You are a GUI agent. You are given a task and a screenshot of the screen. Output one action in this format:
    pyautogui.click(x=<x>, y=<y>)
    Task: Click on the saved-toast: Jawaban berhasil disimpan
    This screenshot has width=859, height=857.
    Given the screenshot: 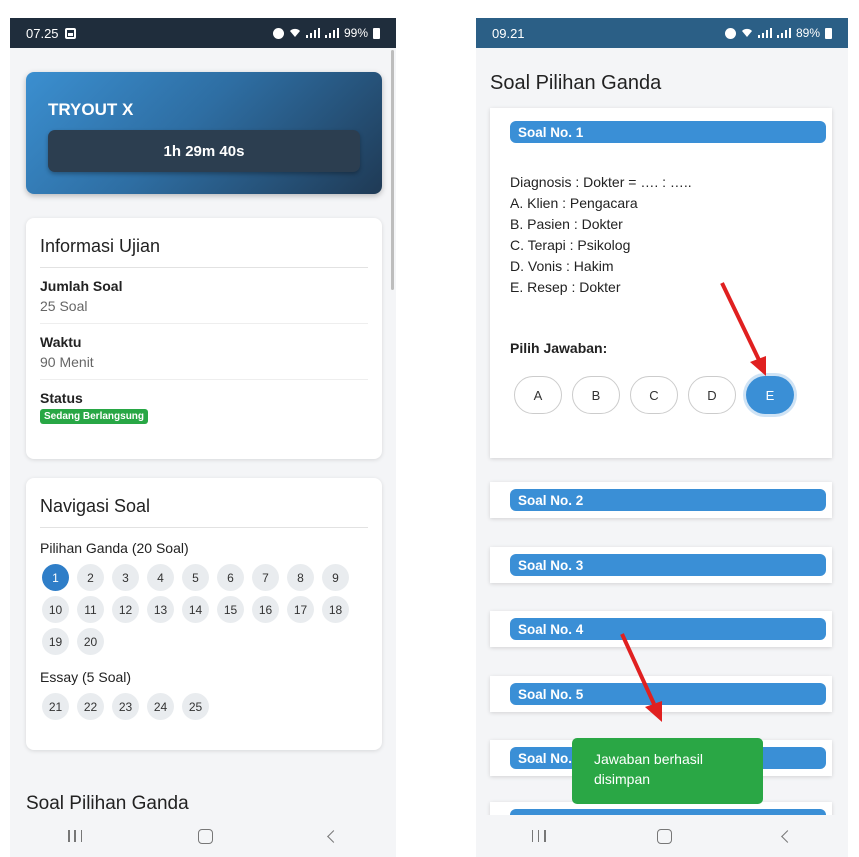 What is the action you would take?
    pyautogui.click(x=667, y=771)
    